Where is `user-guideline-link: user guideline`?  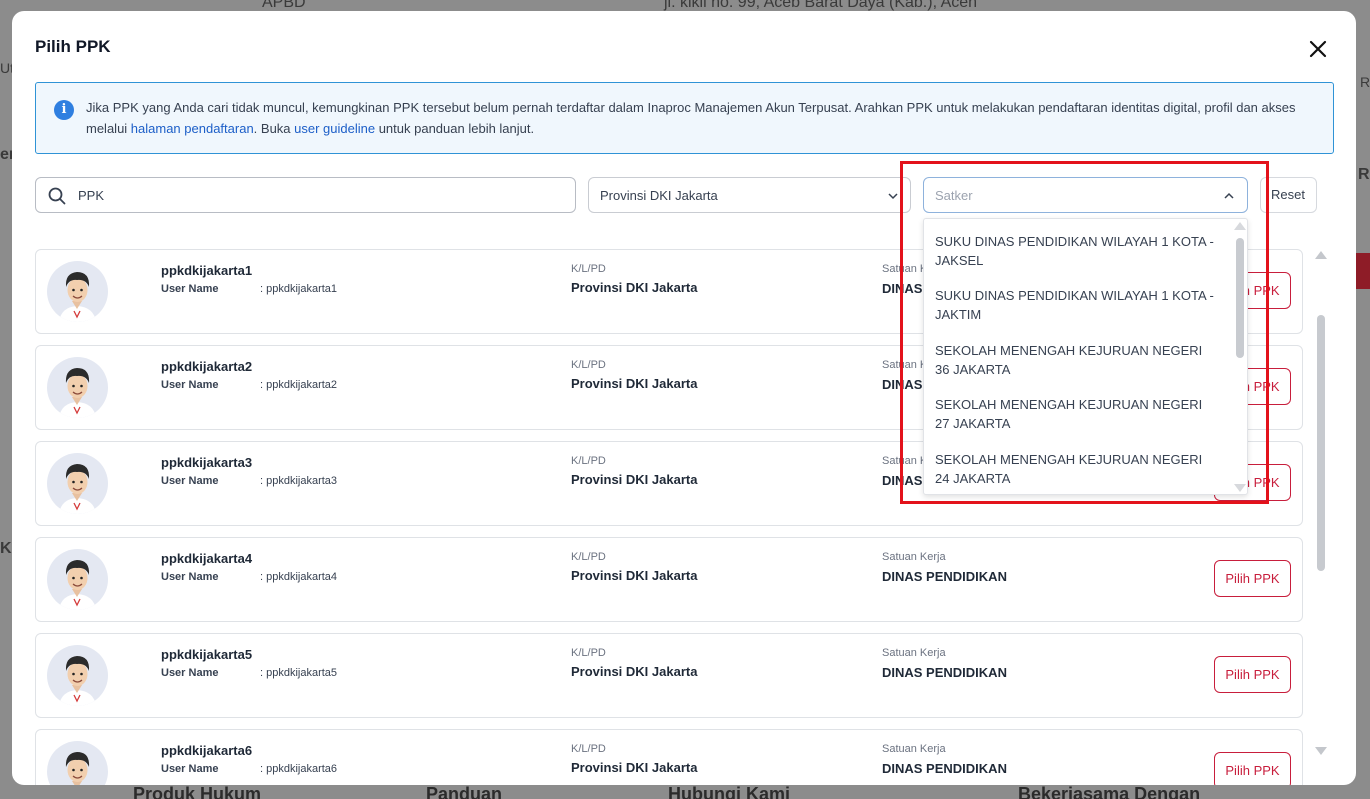 user-guideline-link: user guideline is located at coordinates (334, 128).